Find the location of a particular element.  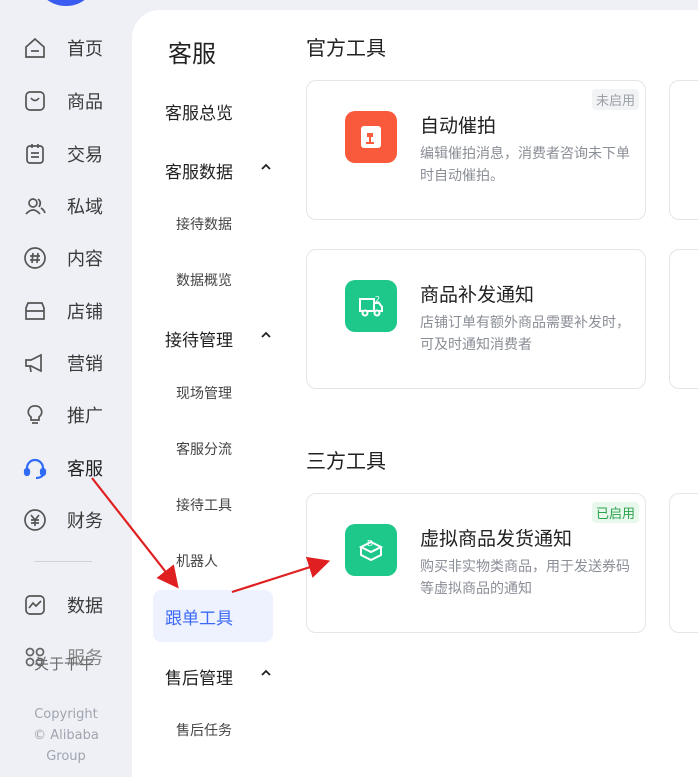

nav-item-data: 数据 is located at coordinates (72, 605).